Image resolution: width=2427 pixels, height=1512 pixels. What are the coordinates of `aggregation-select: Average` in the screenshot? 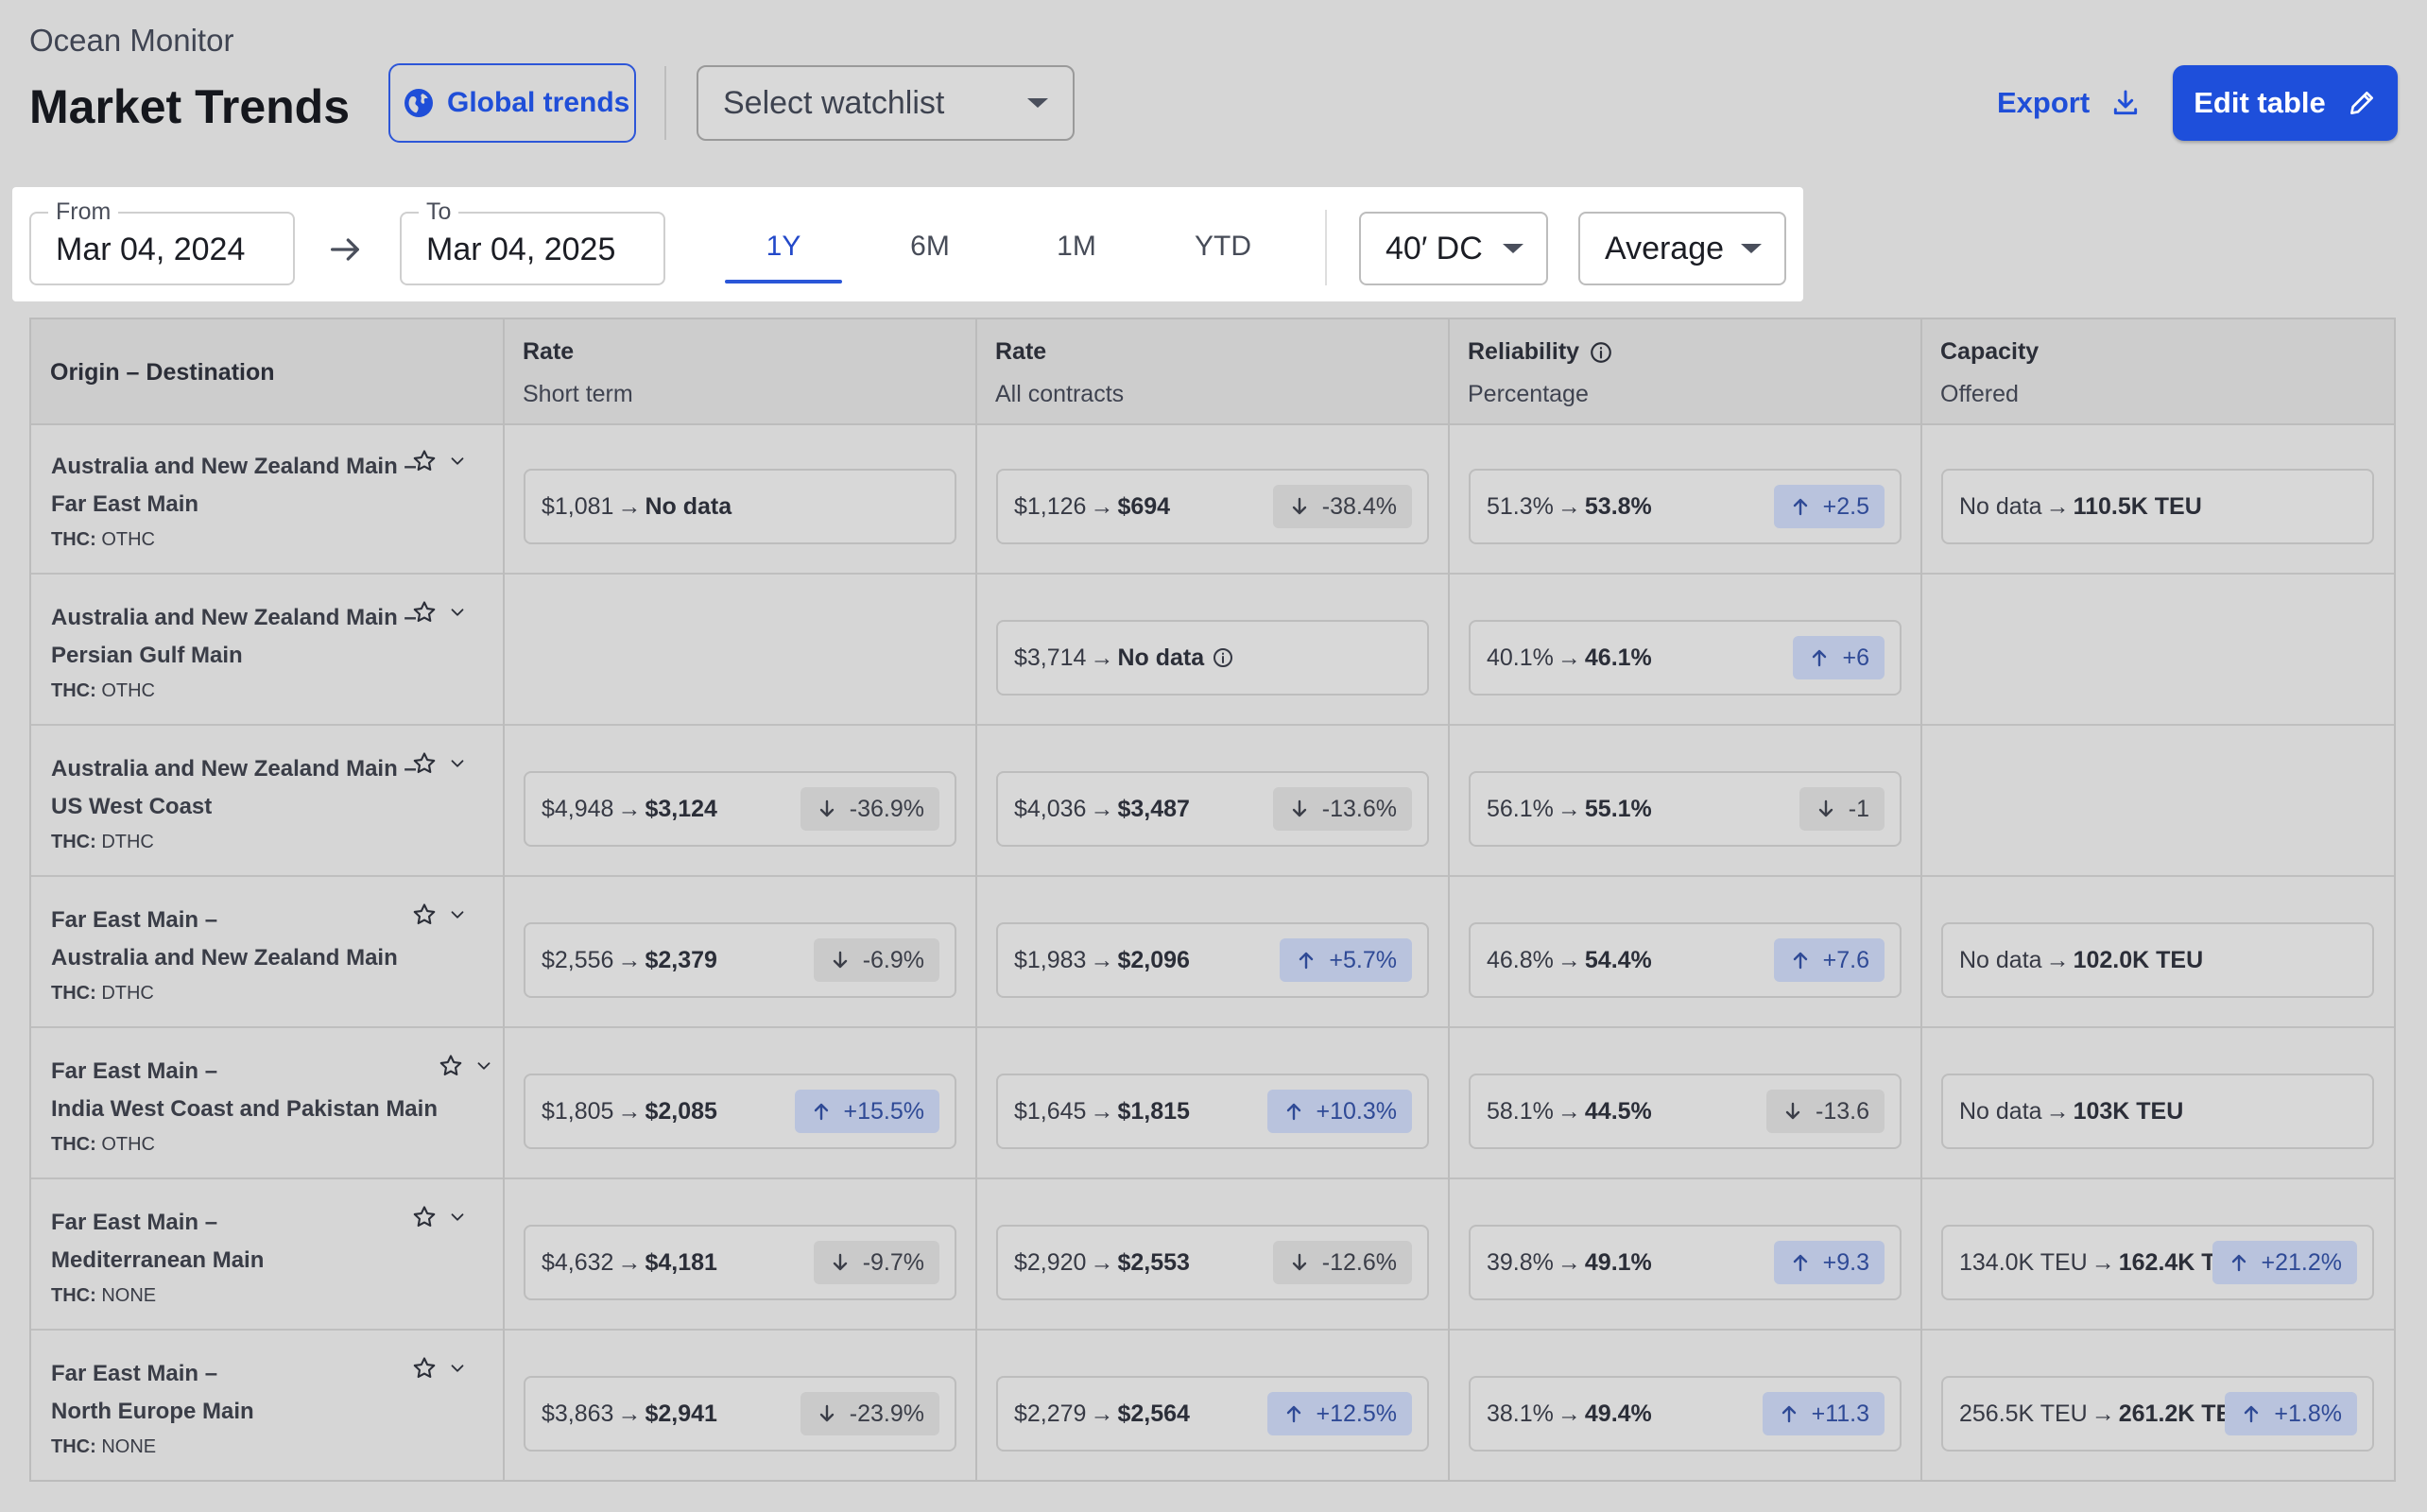 It's located at (1682, 248).